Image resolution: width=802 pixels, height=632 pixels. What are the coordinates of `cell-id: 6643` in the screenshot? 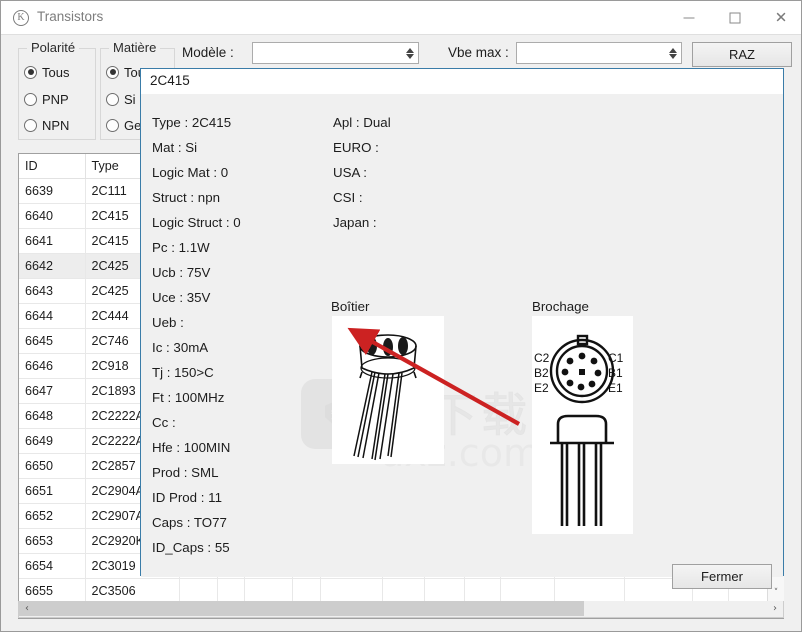 It's located at (52, 291).